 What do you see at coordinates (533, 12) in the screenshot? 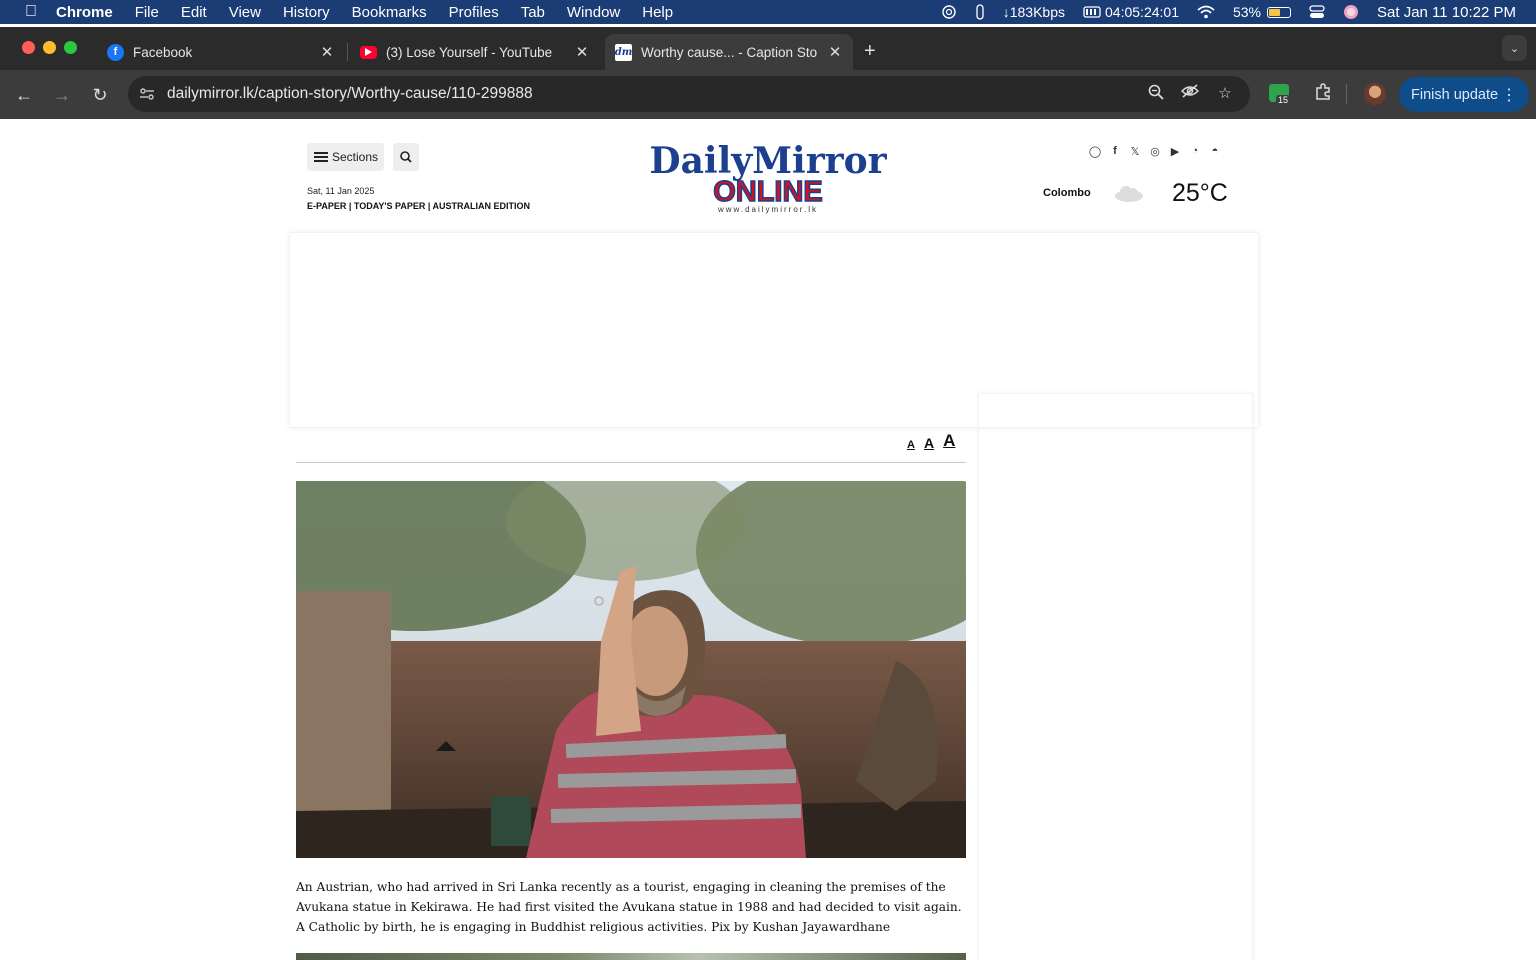
I see `menu-tab: Tab` at bounding box center [533, 12].